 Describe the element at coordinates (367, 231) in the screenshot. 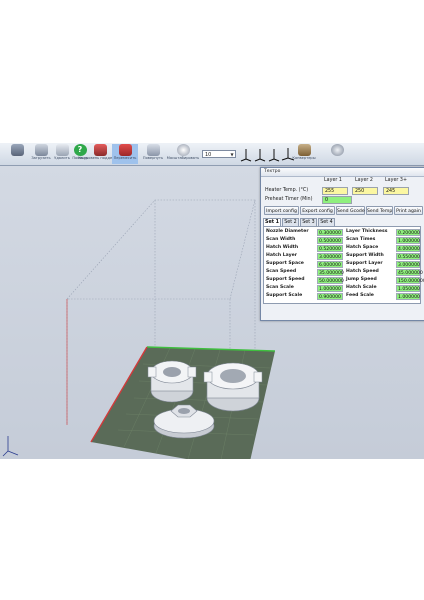

I see `param-label: Layer Thickness` at that location.